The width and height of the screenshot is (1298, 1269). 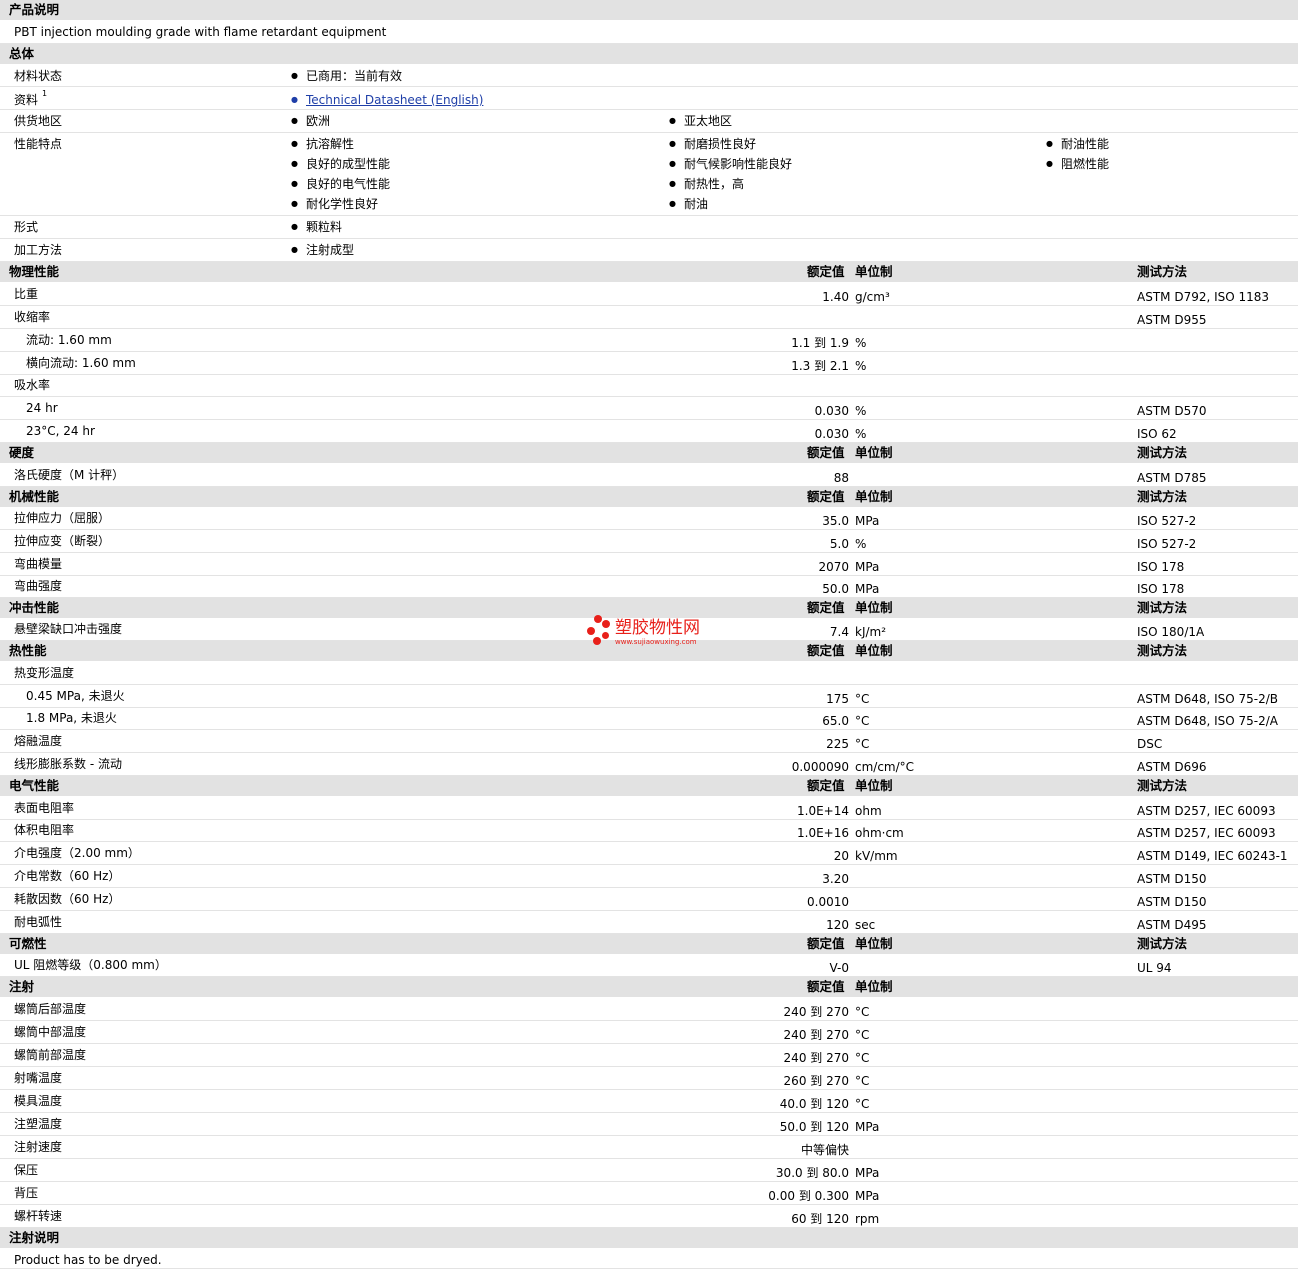 What do you see at coordinates (67, 876) in the screenshot?
I see `property-label: 介电常数（60 Hz）` at bounding box center [67, 876].